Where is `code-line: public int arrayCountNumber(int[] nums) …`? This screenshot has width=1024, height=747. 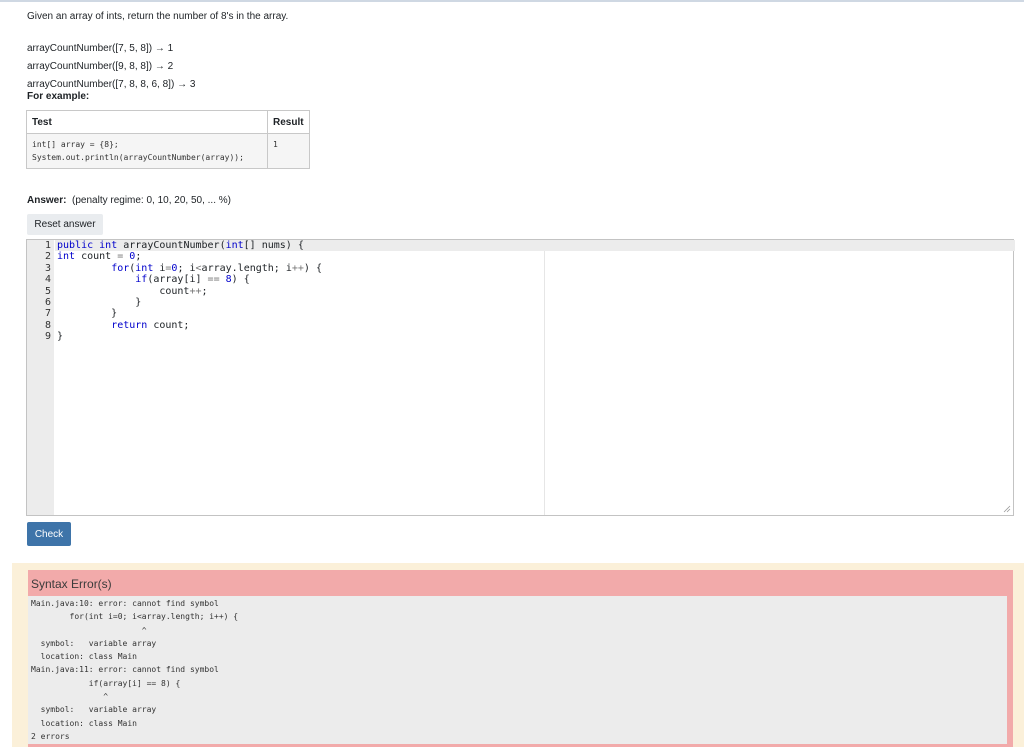
code-line: public int arrayCountNumber(int[] nums) … is located at coordinates (535, 246).